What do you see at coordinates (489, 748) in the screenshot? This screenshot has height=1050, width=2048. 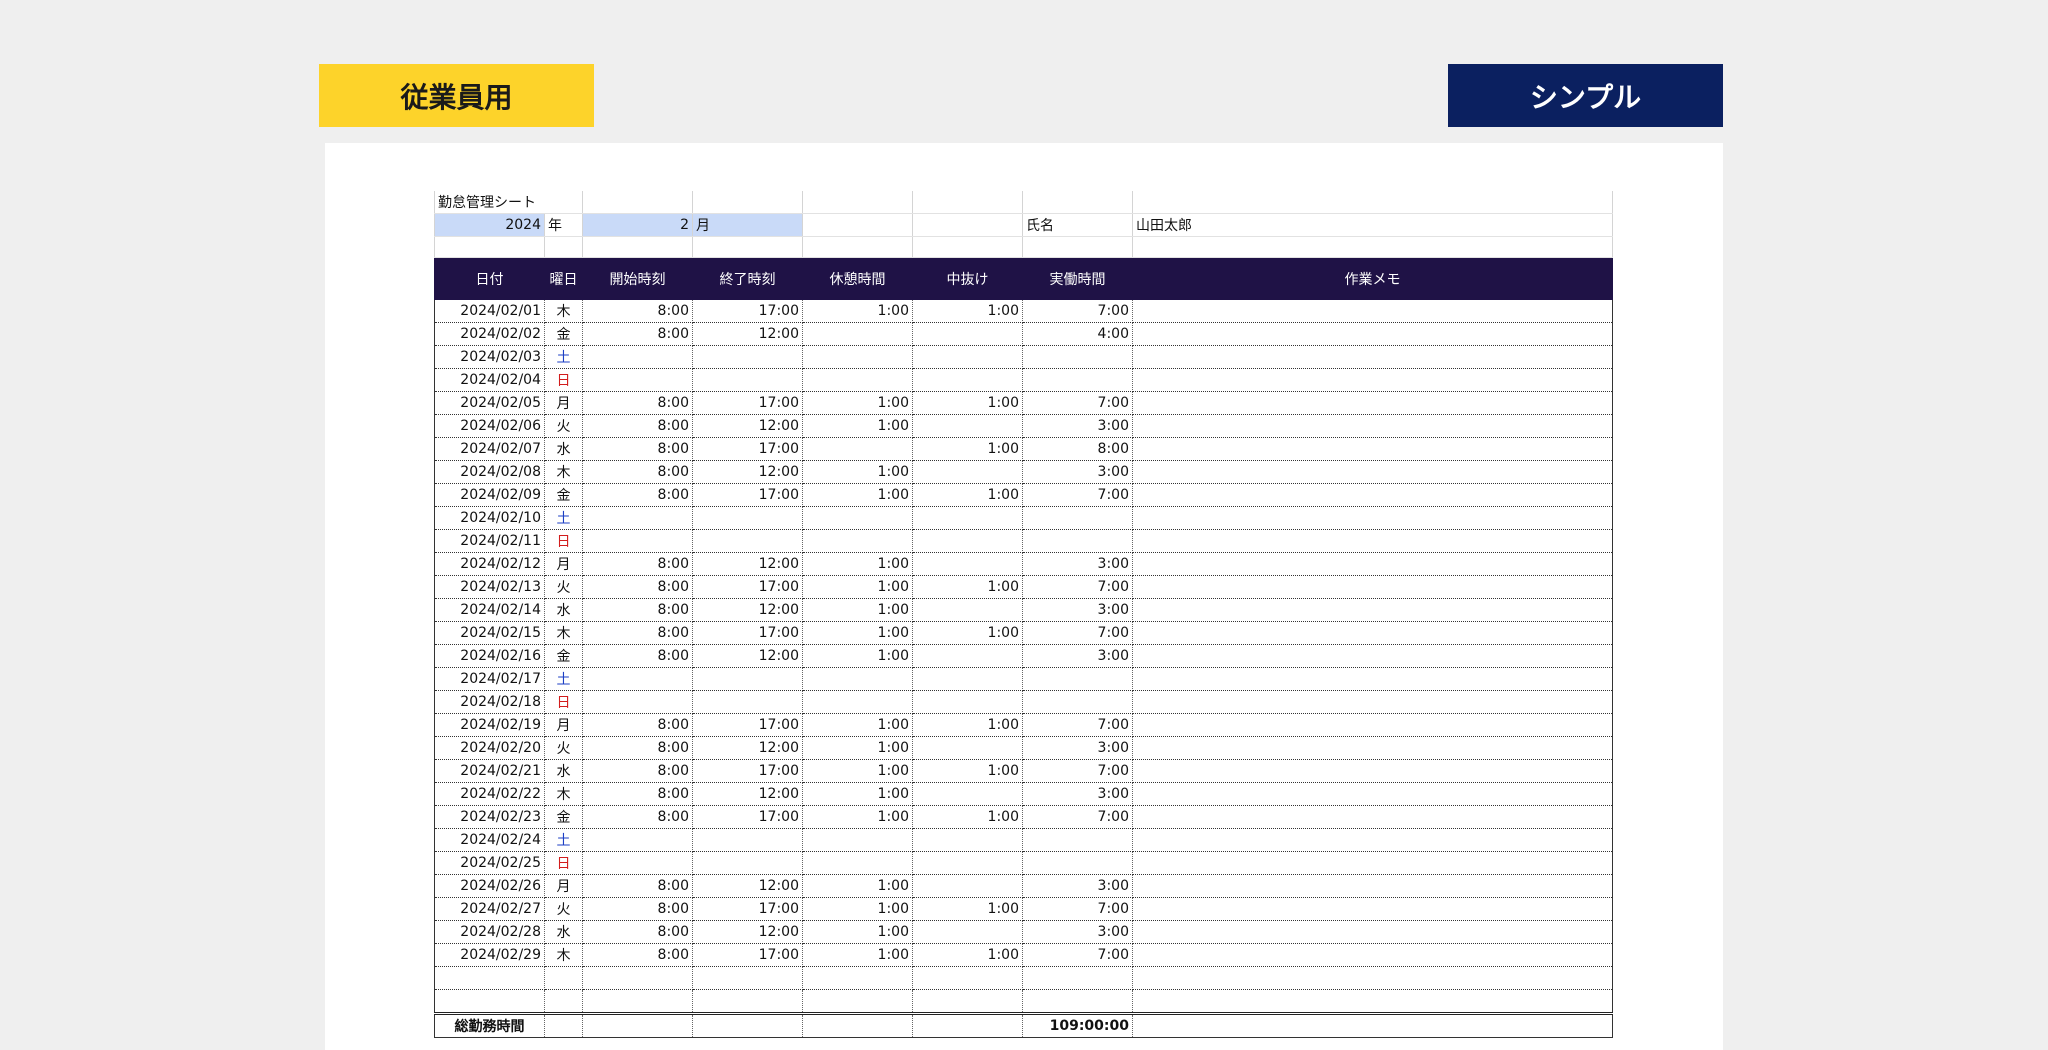 I see `date-cell: 2024/02/20` at bounding box center [489, 748].